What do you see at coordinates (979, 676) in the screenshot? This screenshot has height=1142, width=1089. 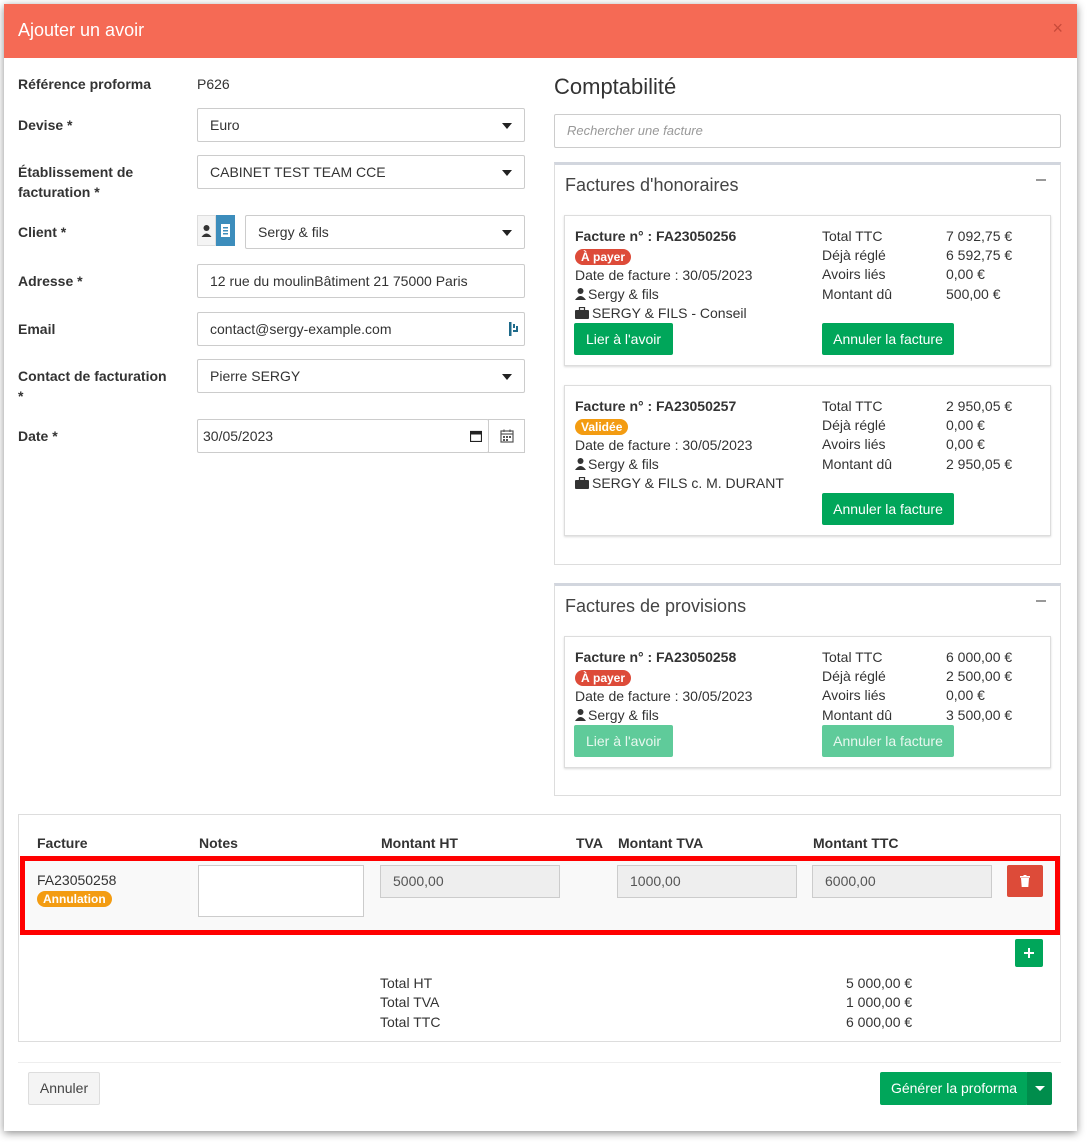 I see `deja-regle-value: 2 500,00 €` at bounding box center [979, 676].